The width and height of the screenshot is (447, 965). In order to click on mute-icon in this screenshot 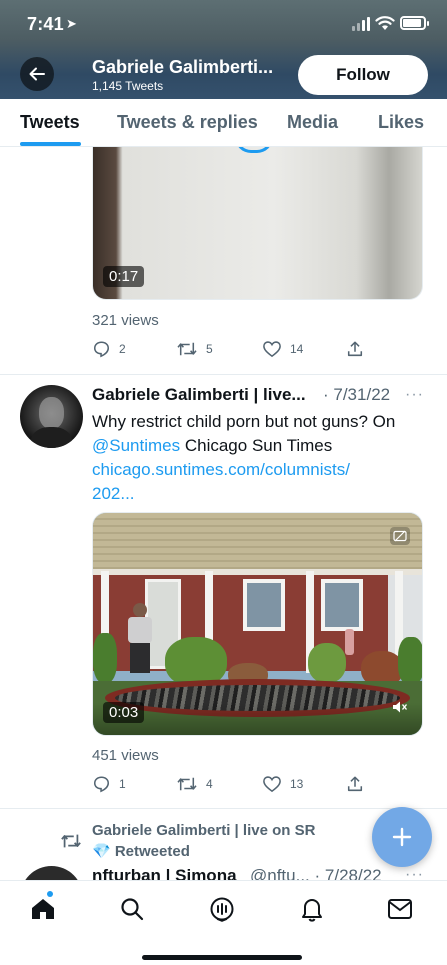, I will do `click(400, 709)`.